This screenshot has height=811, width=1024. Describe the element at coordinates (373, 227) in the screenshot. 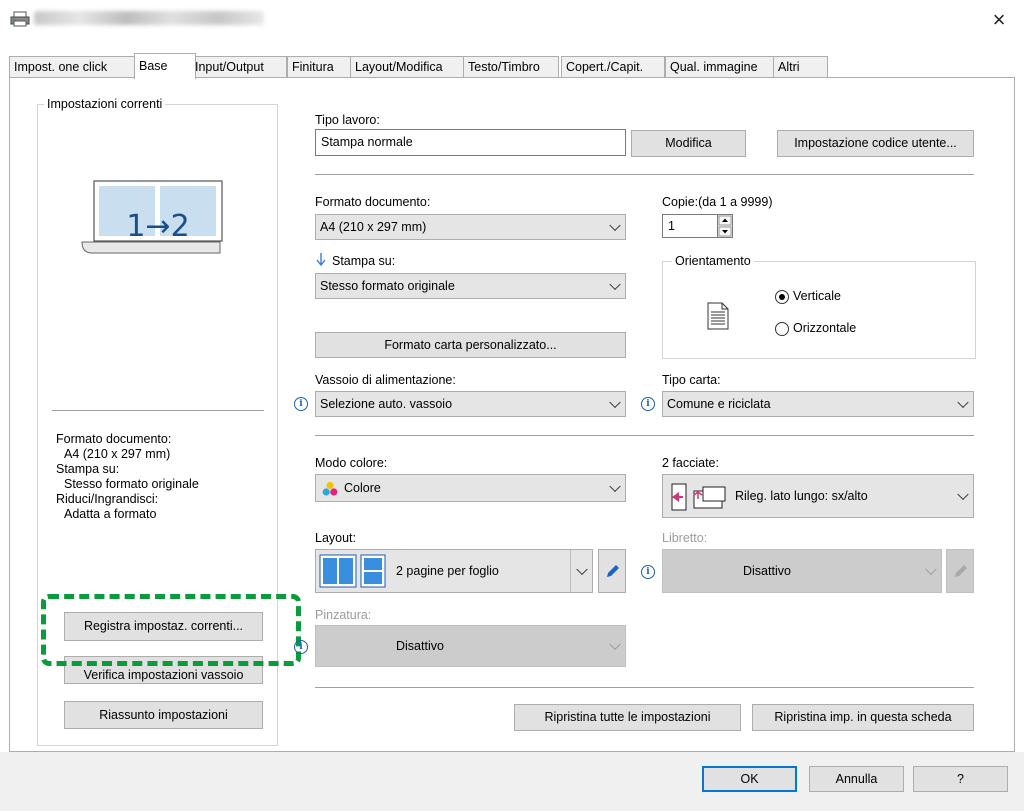

I see `doc-format-value: A4 (210 x 297 mm)` at that location.